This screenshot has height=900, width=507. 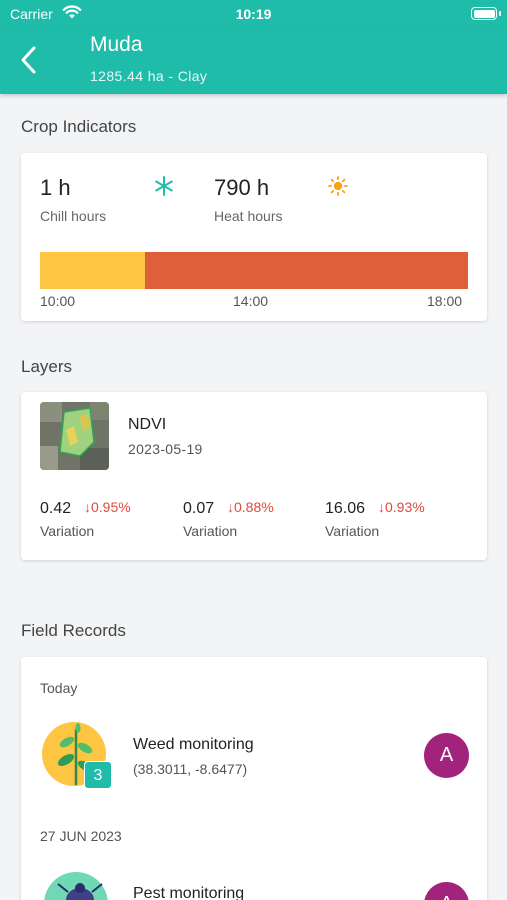 What do you see at coordinates (56, 508) in the screenshot?
I see `metric-1-value: 0.42` at bounding box center [56, 508].